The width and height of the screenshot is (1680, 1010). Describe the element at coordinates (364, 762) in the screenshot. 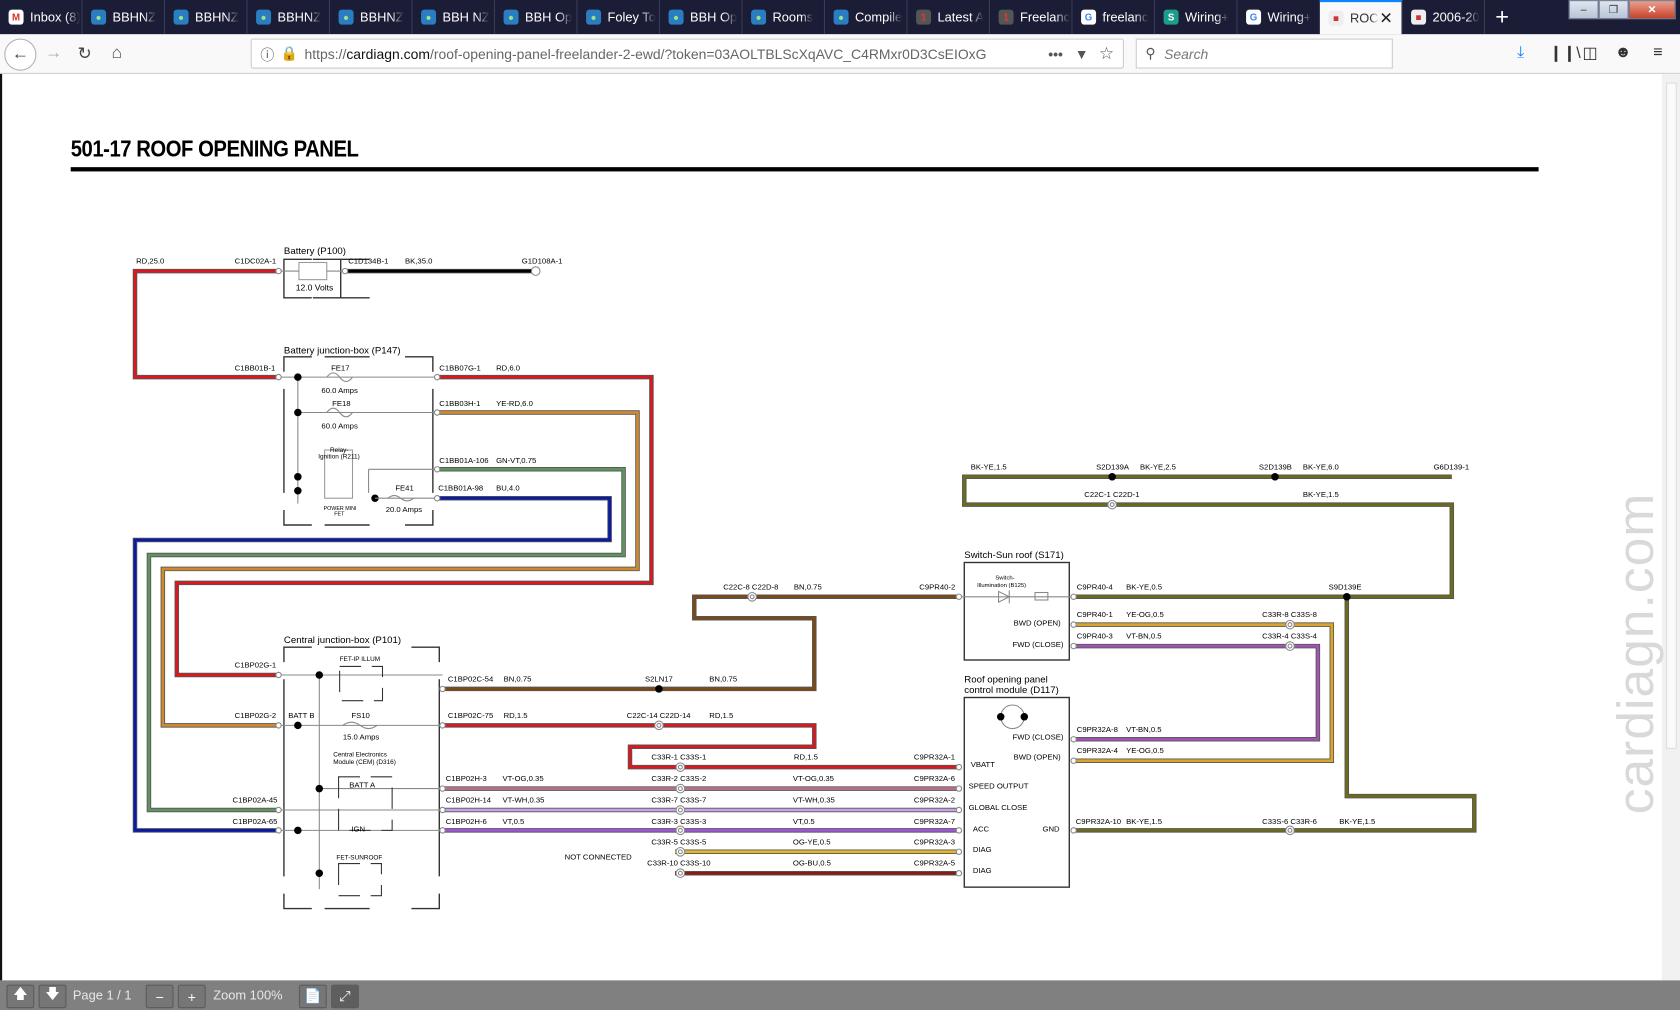

I see `module-label: Module (CEM) (D316)` at that location.